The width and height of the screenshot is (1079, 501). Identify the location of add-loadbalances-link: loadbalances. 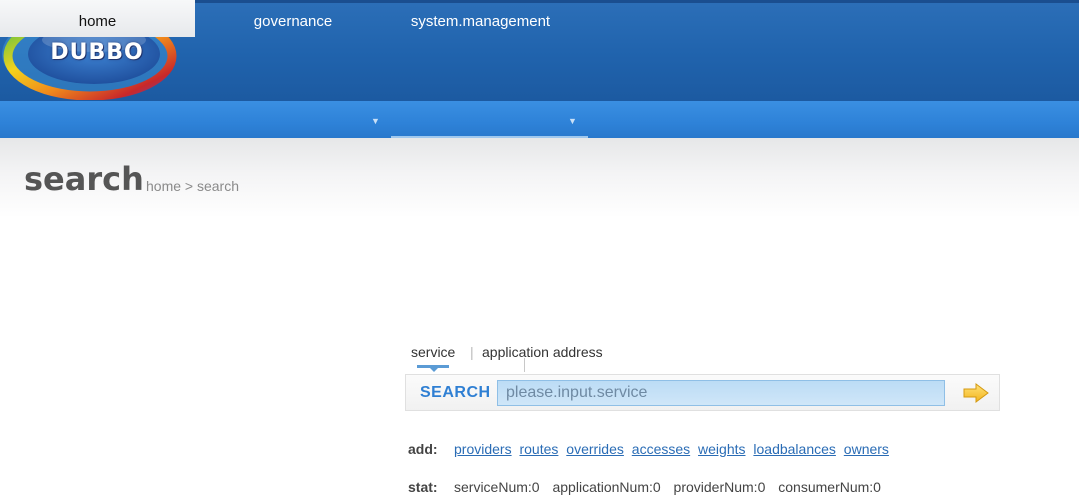
(794, 449).